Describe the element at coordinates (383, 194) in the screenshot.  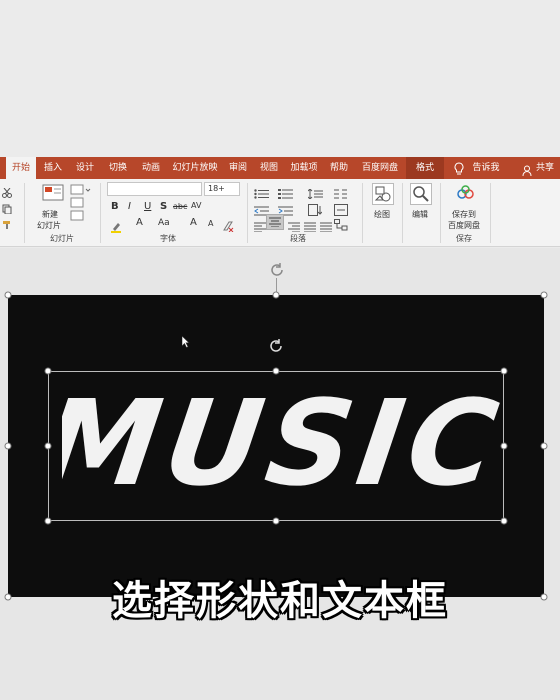
I see `drawing-icon` at that location.